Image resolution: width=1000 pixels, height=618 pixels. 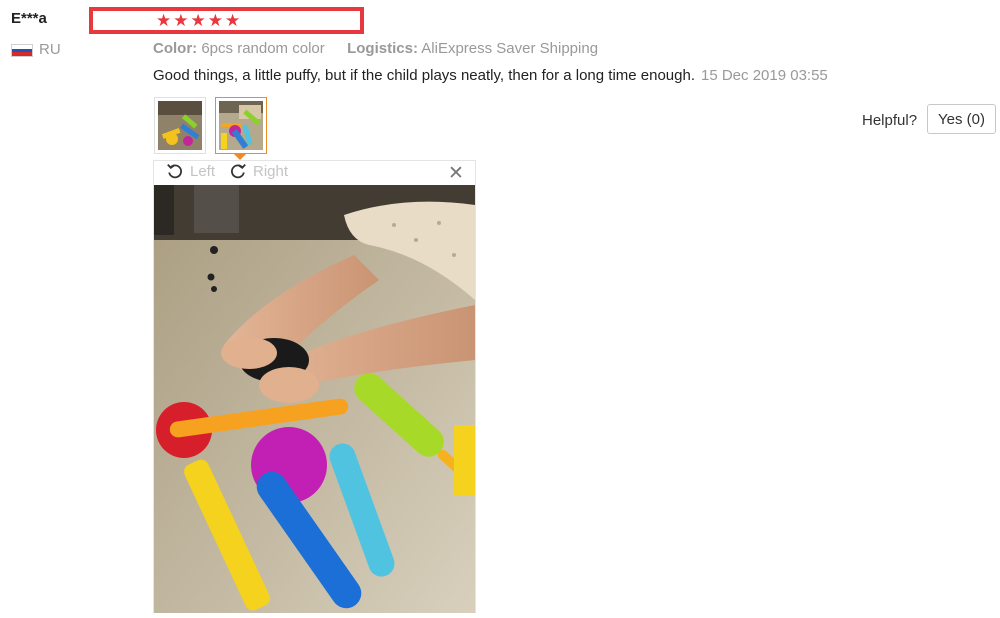 I want to click on reviewer-name: E***a, so click(x=29, y=18).